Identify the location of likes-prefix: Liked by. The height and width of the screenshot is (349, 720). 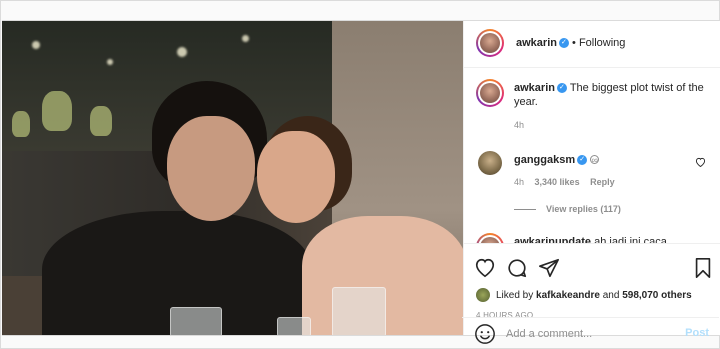
(516, 295).